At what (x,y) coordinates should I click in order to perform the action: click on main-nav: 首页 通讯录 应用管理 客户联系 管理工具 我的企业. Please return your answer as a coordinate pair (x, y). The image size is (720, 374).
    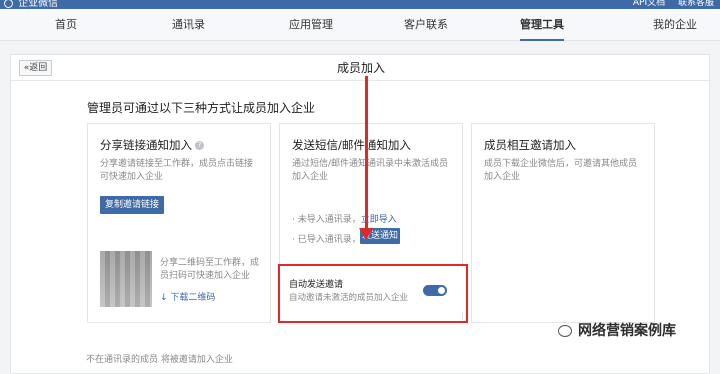
    Looking at the image, I should click on (360, 25).